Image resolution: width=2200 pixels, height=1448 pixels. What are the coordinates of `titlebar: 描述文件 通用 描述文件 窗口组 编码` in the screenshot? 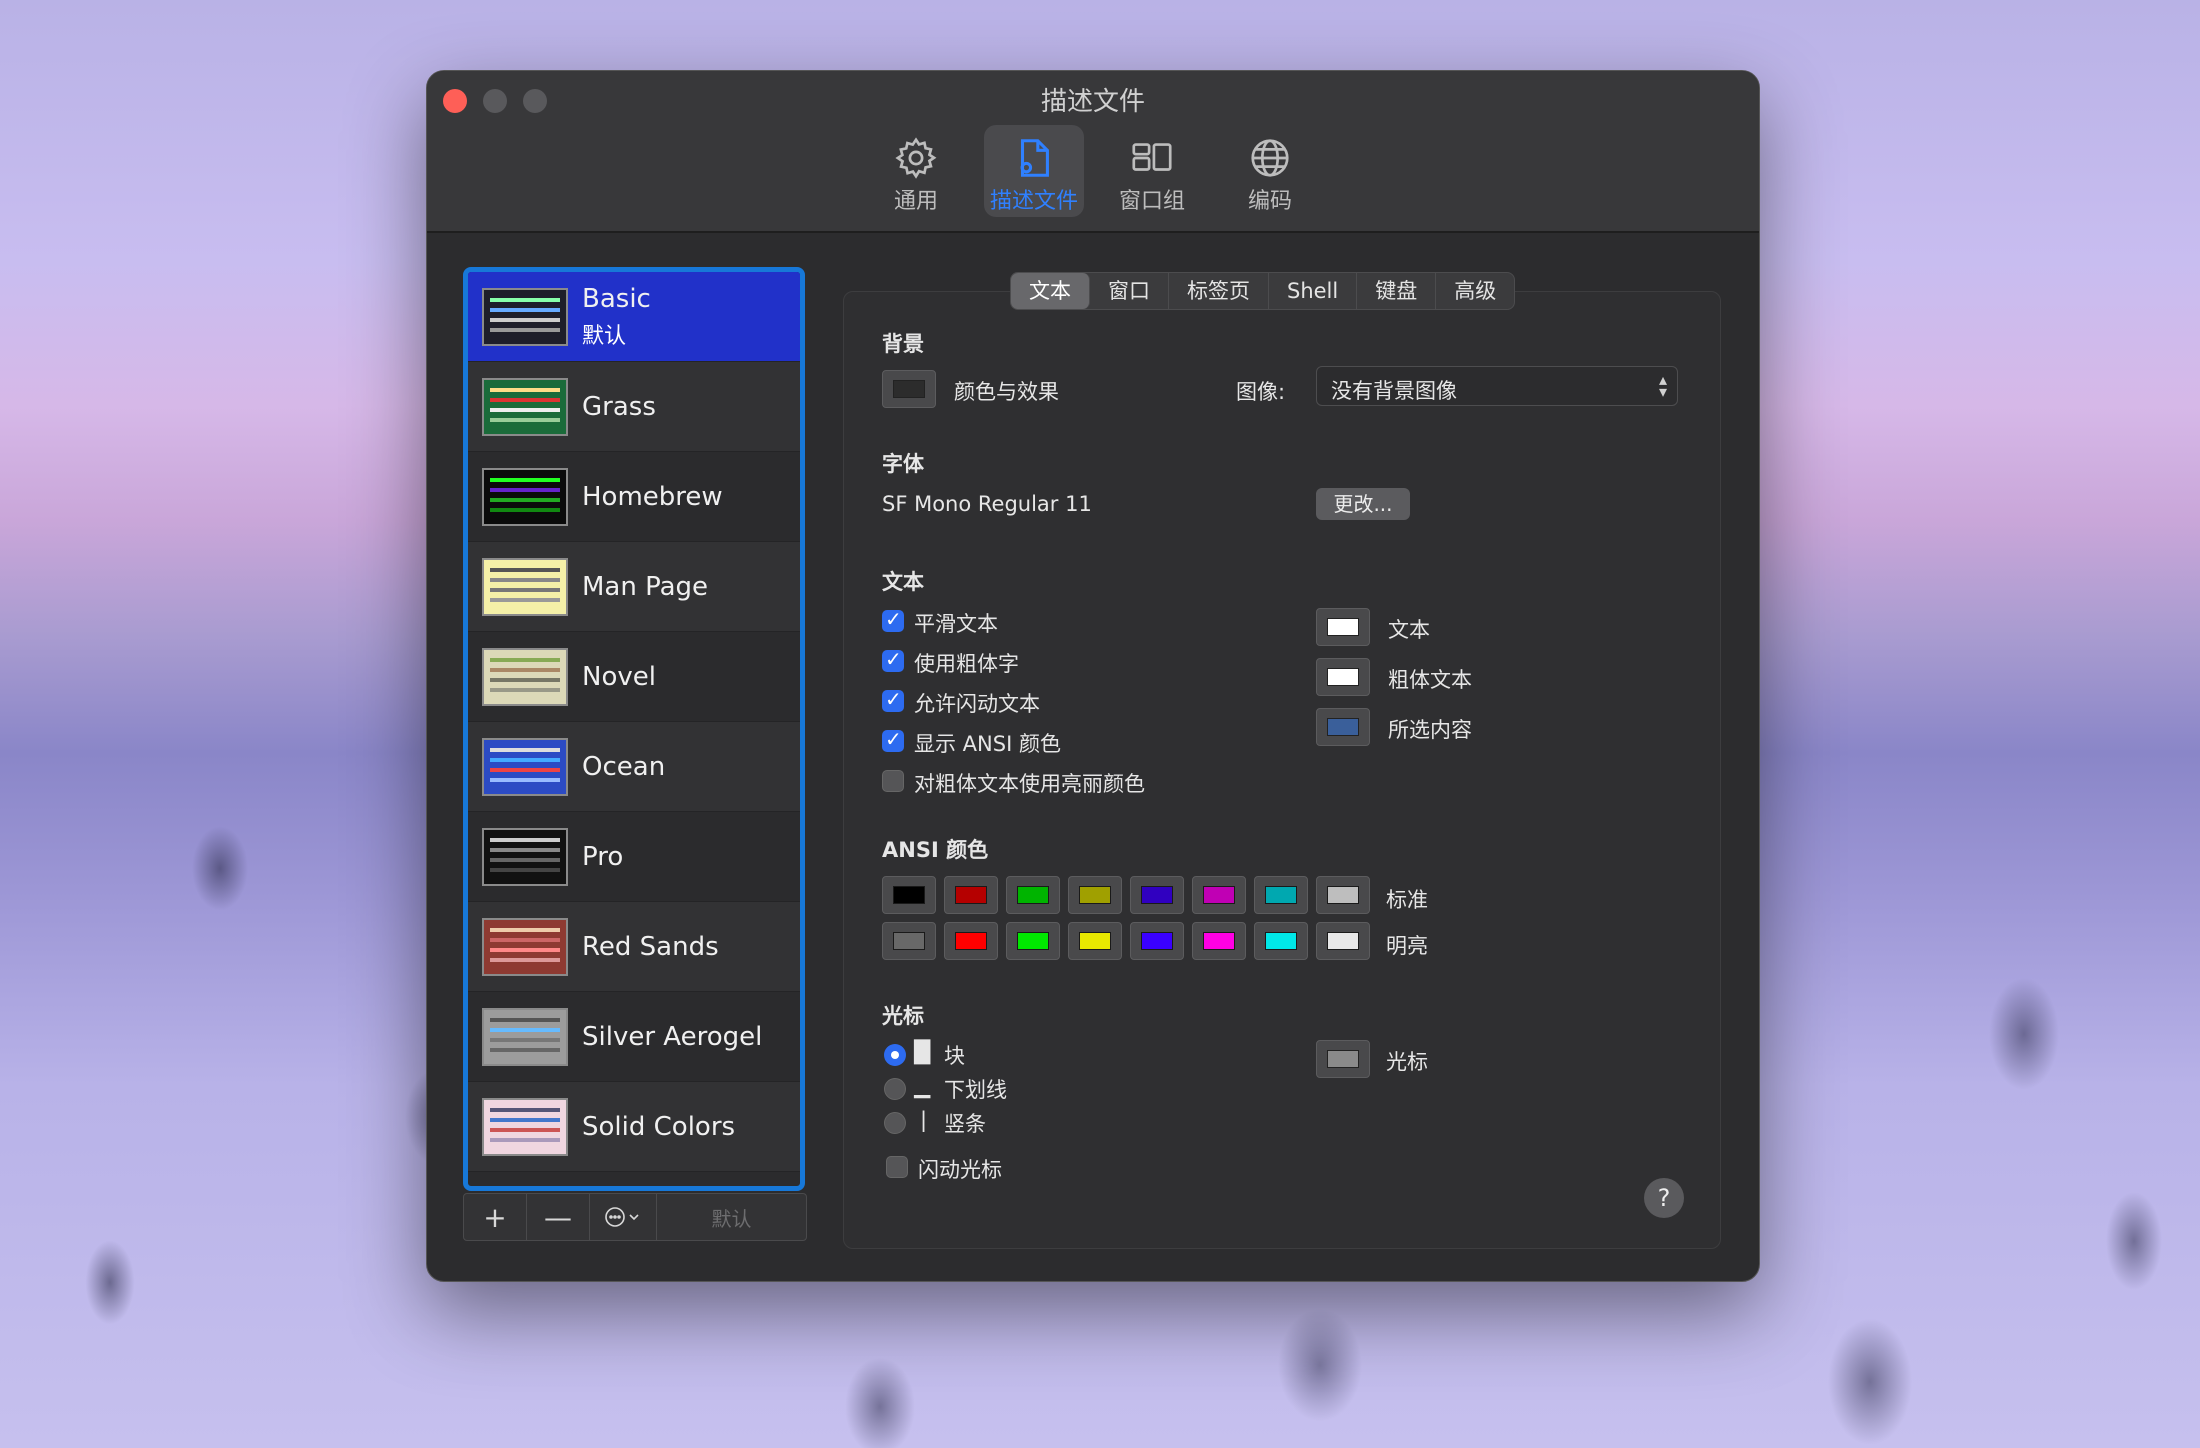 It's located at (1093, 152).